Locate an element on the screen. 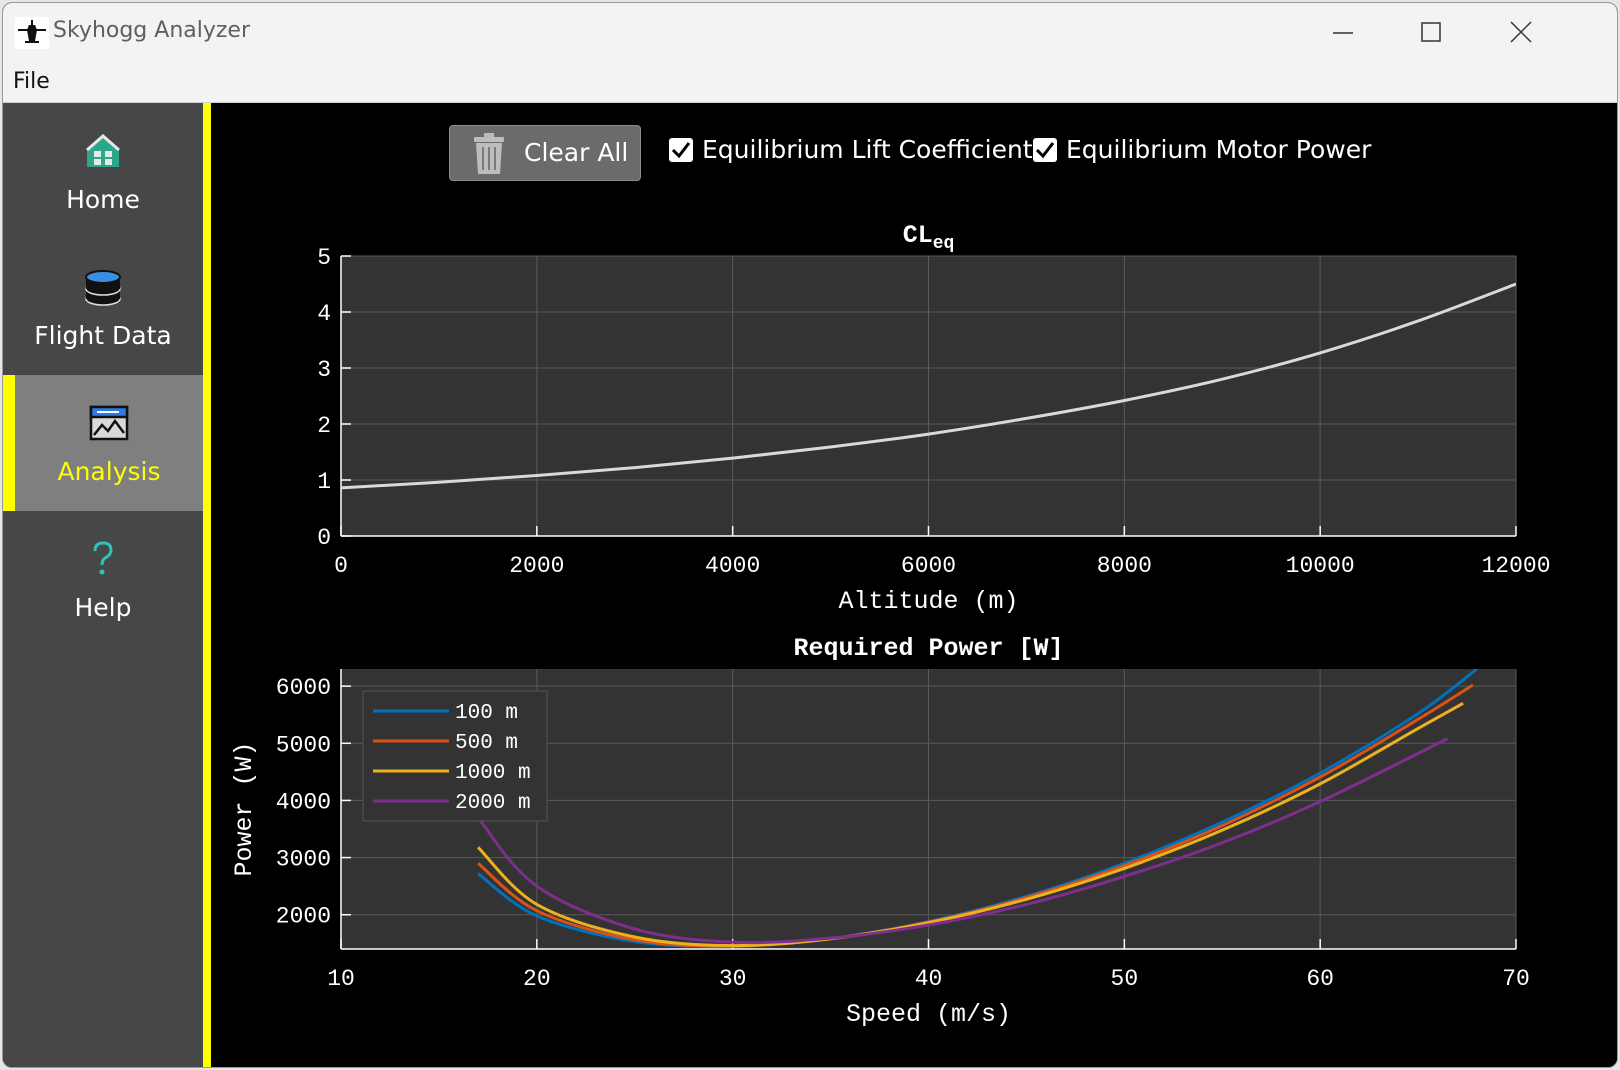  x-tick-label: 10000 is located at coordinates (1320, 566).